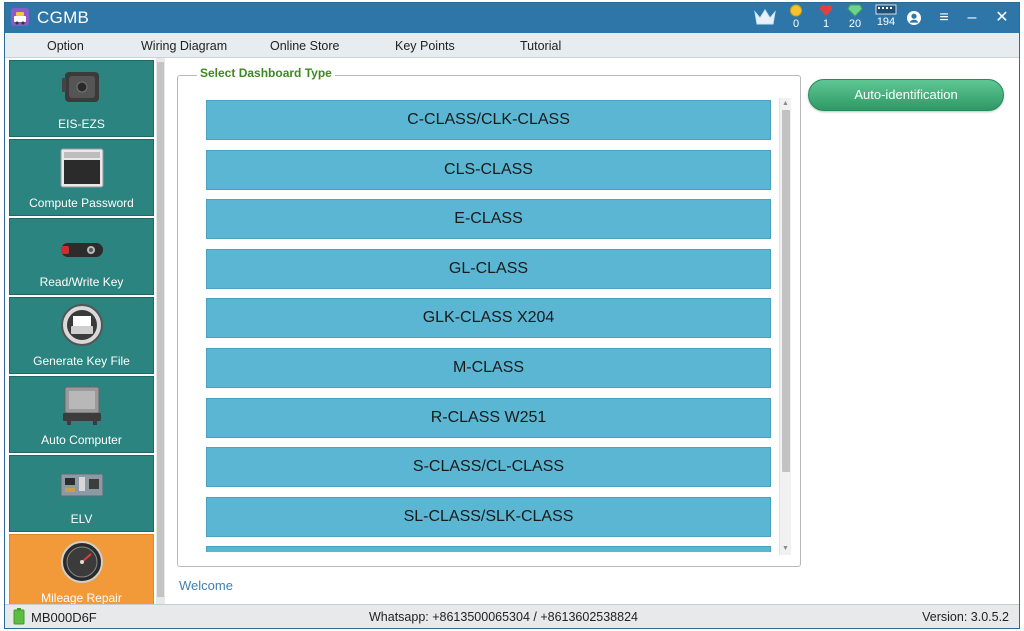  I want to click on heart-stat: 1, so click(826, 18).